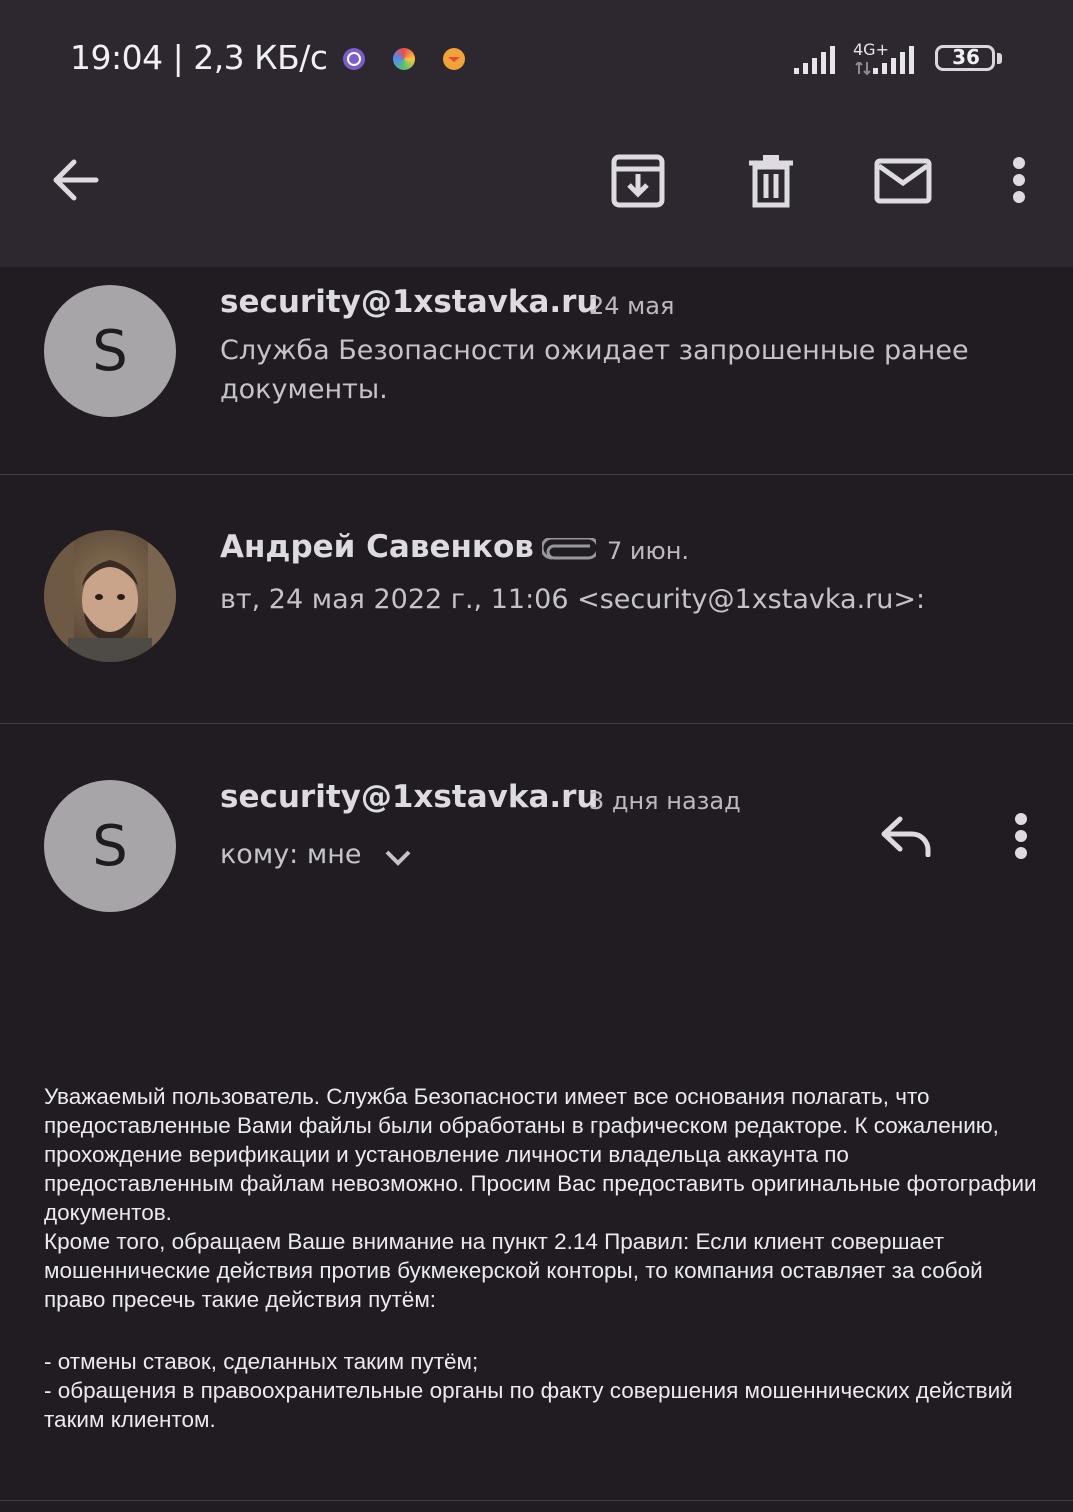  I want to click on more-options-button, so click(1019, 180).